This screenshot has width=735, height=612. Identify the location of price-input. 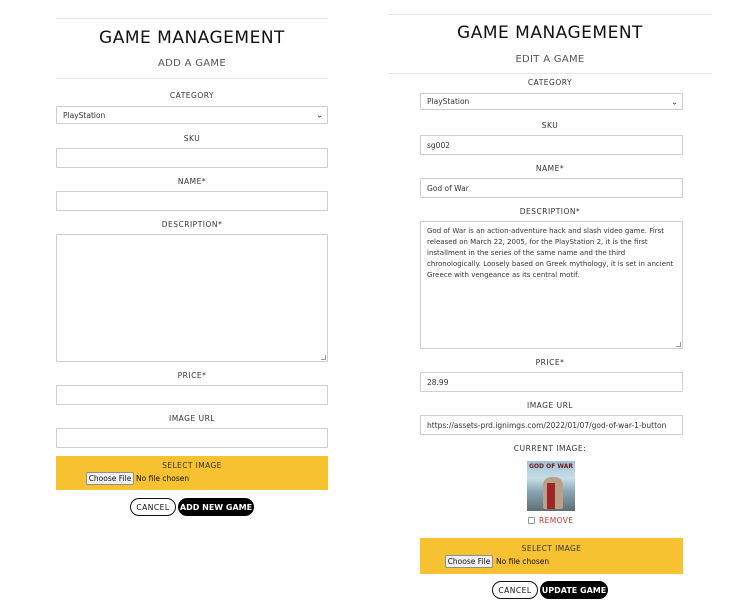
(192, 395).